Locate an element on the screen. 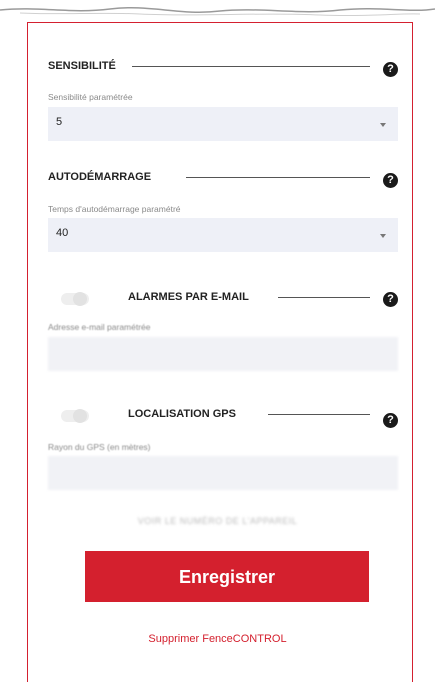 This screenshot has width=435, height=682. autodemarrage-value: 40 is located at coordinates (62, 233).